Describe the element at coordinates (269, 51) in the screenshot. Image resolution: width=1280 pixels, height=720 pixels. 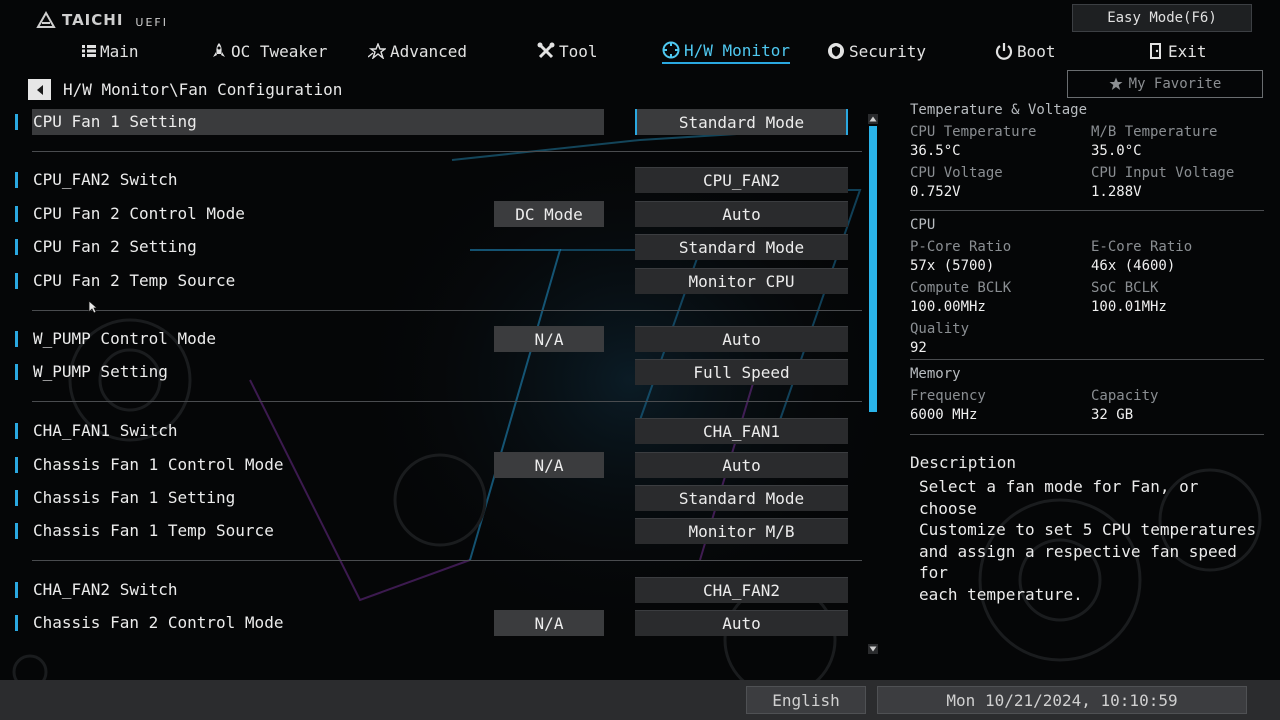
I see `tab-oc-tweaker: OC Tweaker` at that location.